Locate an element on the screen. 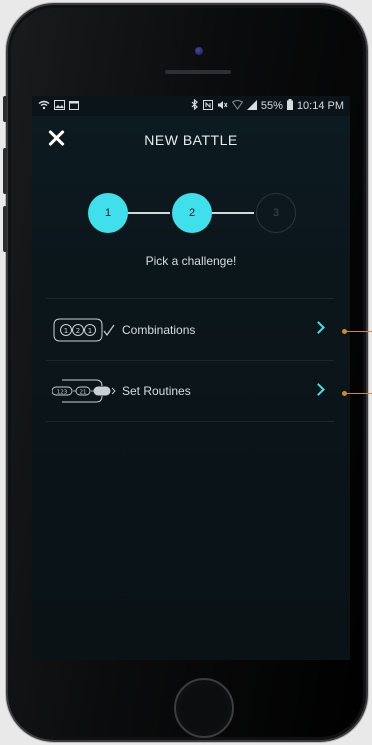 This screenshot has height=745, width=372. challenge-prompt: Pick a challenge! is located at coordinates (191, 261).